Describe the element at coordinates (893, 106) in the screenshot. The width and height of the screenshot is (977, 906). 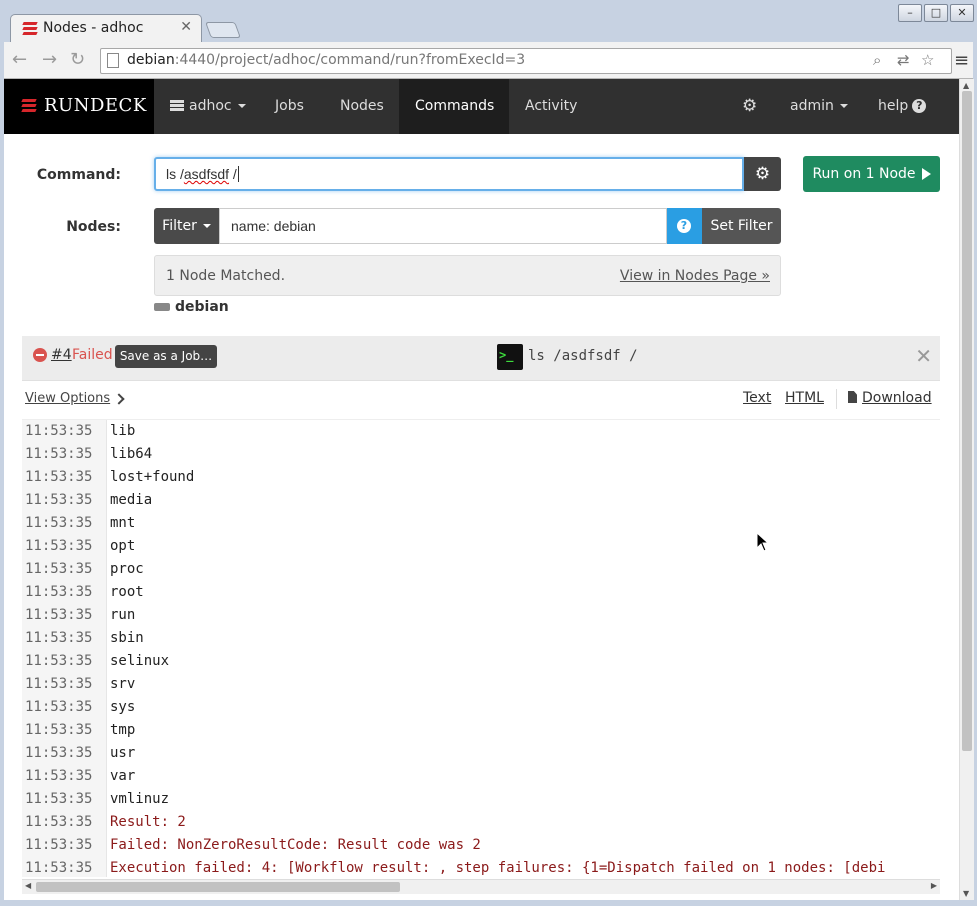
I see `help-label: help` at that location.